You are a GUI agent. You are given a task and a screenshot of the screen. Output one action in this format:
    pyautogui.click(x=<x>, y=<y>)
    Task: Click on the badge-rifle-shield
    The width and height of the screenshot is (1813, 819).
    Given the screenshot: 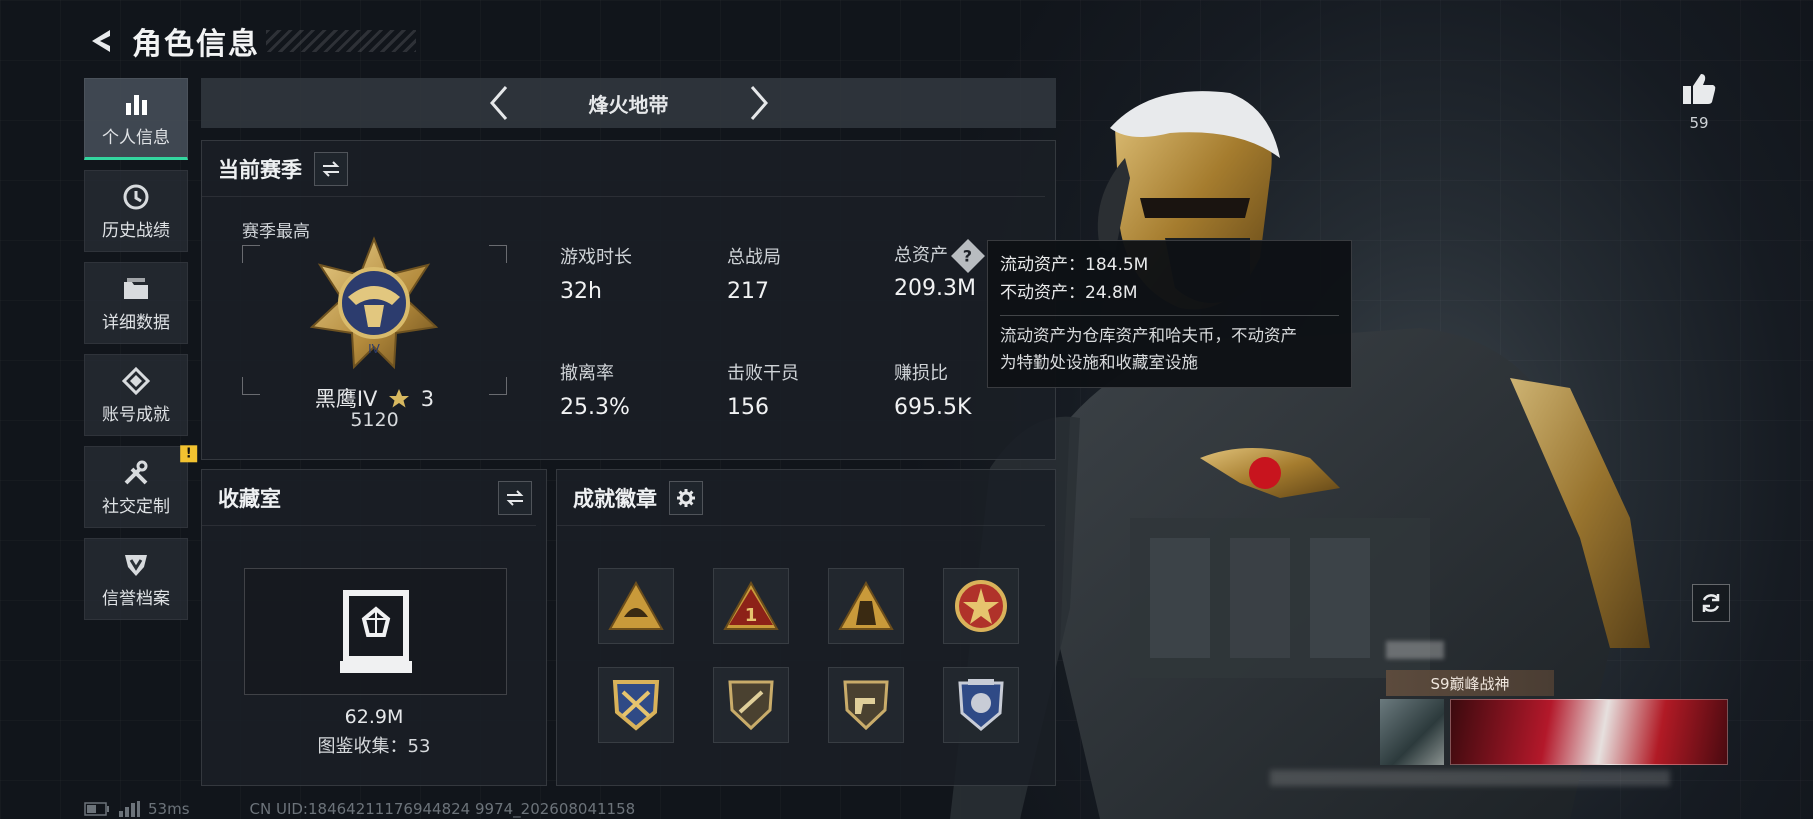 What is the action you would take?
    pyautogui.click(x=751, y=705)
    